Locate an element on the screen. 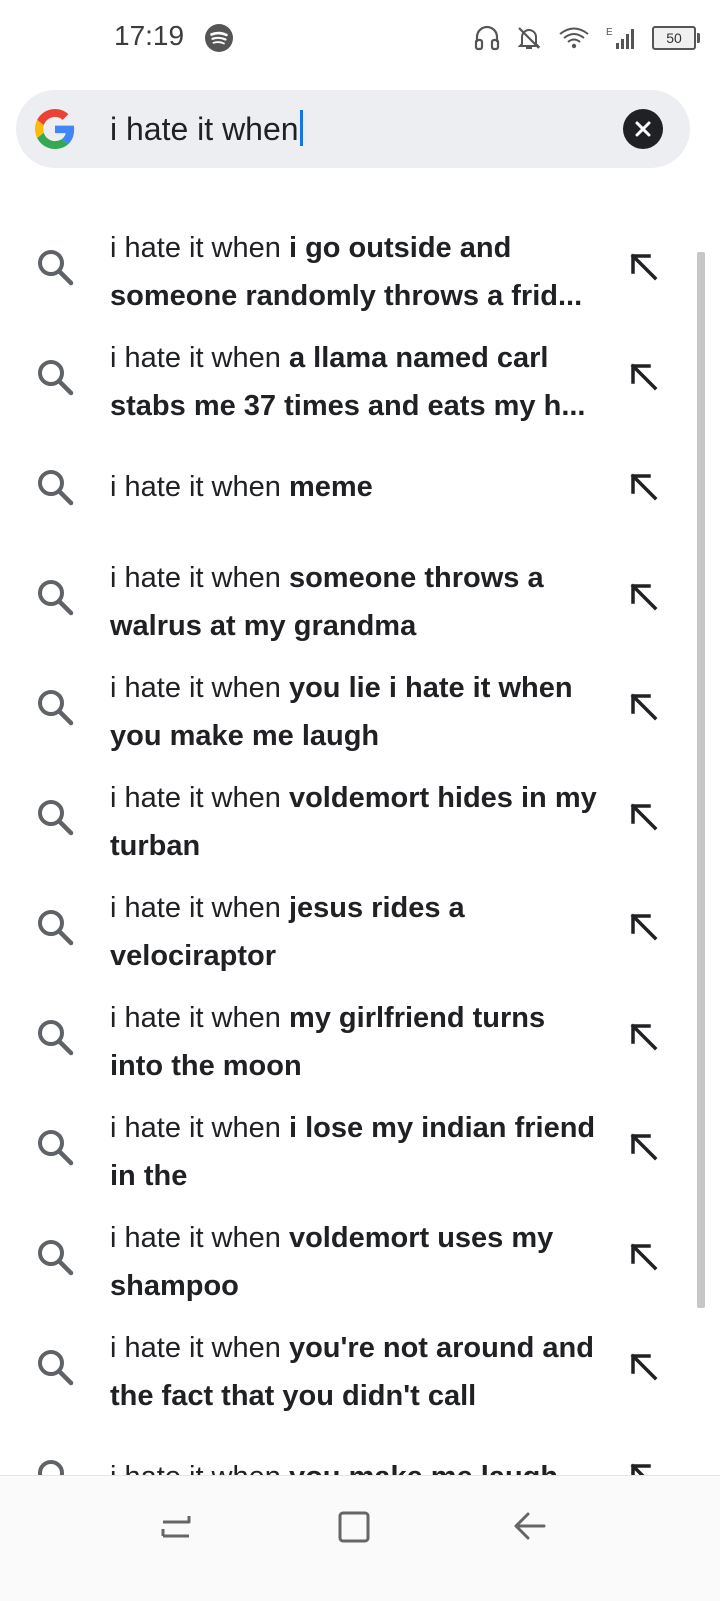 The height and width of the screenshot is (1601, 720). suggestion-item: i hate it when voldemort uses my shampoo is located at coordinates (360, 1257).